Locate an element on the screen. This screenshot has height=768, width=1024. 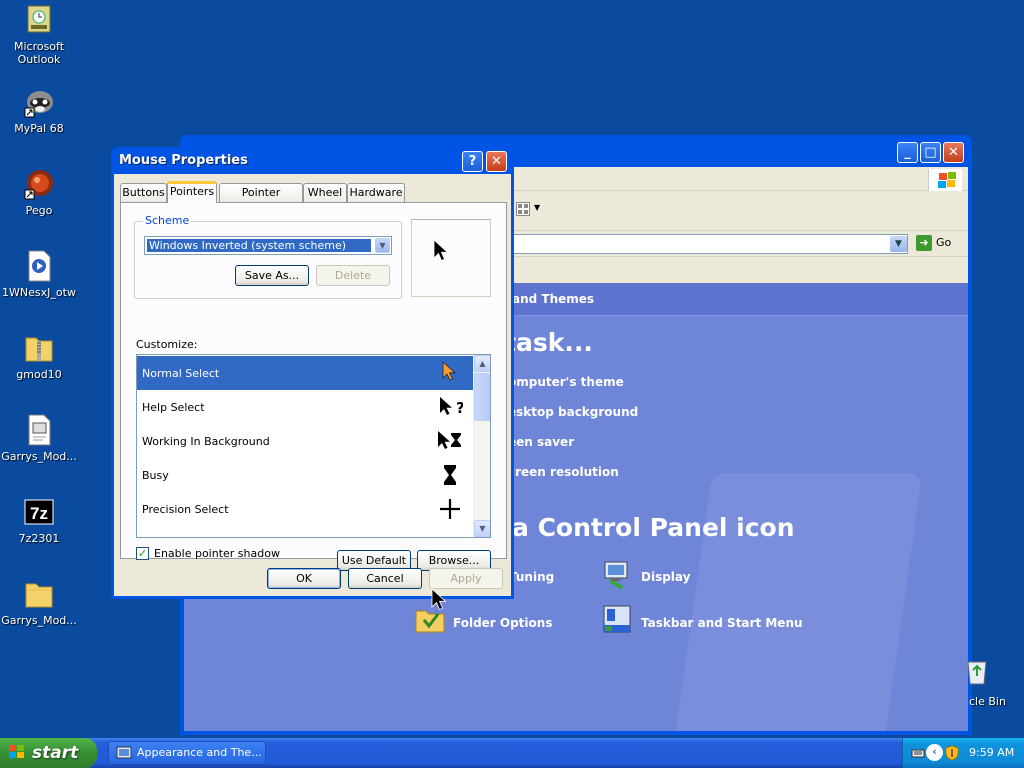
desktop-icon-gmod10: gmod10 is located at coordinates (39, 356).